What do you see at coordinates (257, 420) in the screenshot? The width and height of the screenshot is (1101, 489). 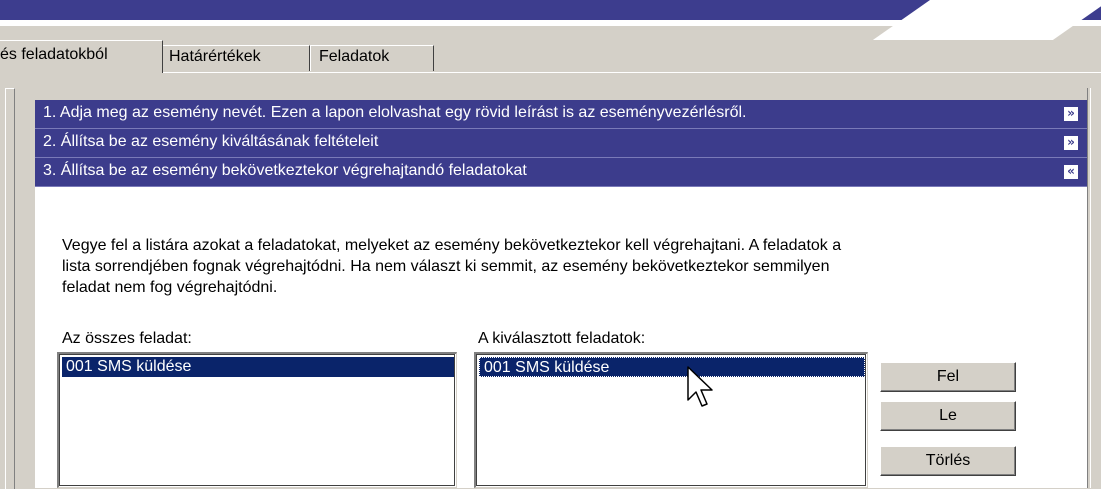 I see `all-tasks-list: 001 SMS küldése` at bounding box center [257, 420].